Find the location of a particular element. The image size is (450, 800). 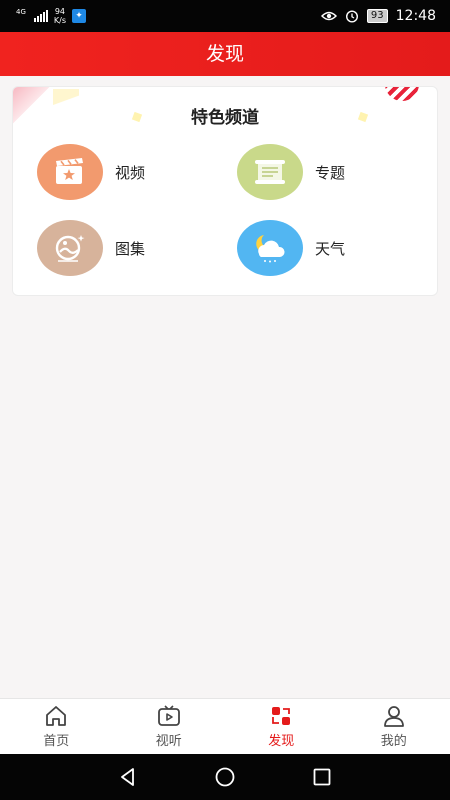

striped-badge-decoration is located at coordinates (402, 94).